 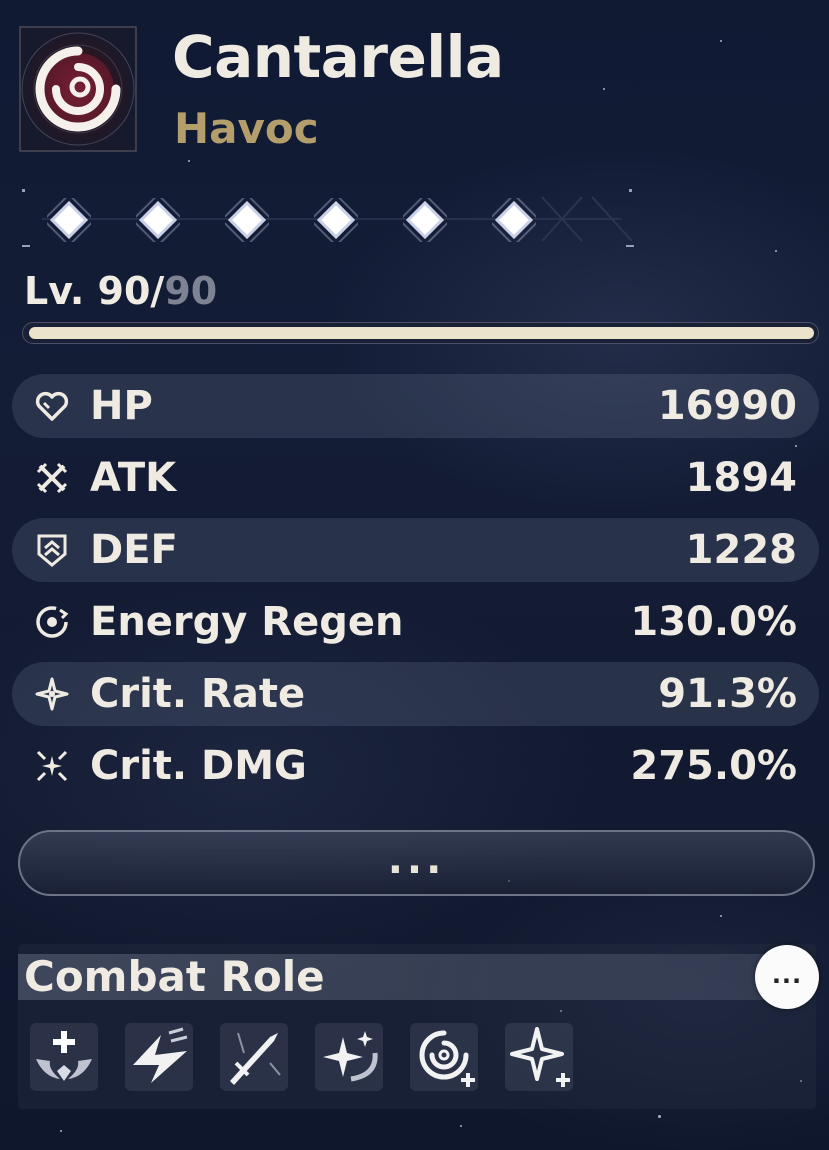 I want to click on stat-value: 1228, so click(x=741, y=550).